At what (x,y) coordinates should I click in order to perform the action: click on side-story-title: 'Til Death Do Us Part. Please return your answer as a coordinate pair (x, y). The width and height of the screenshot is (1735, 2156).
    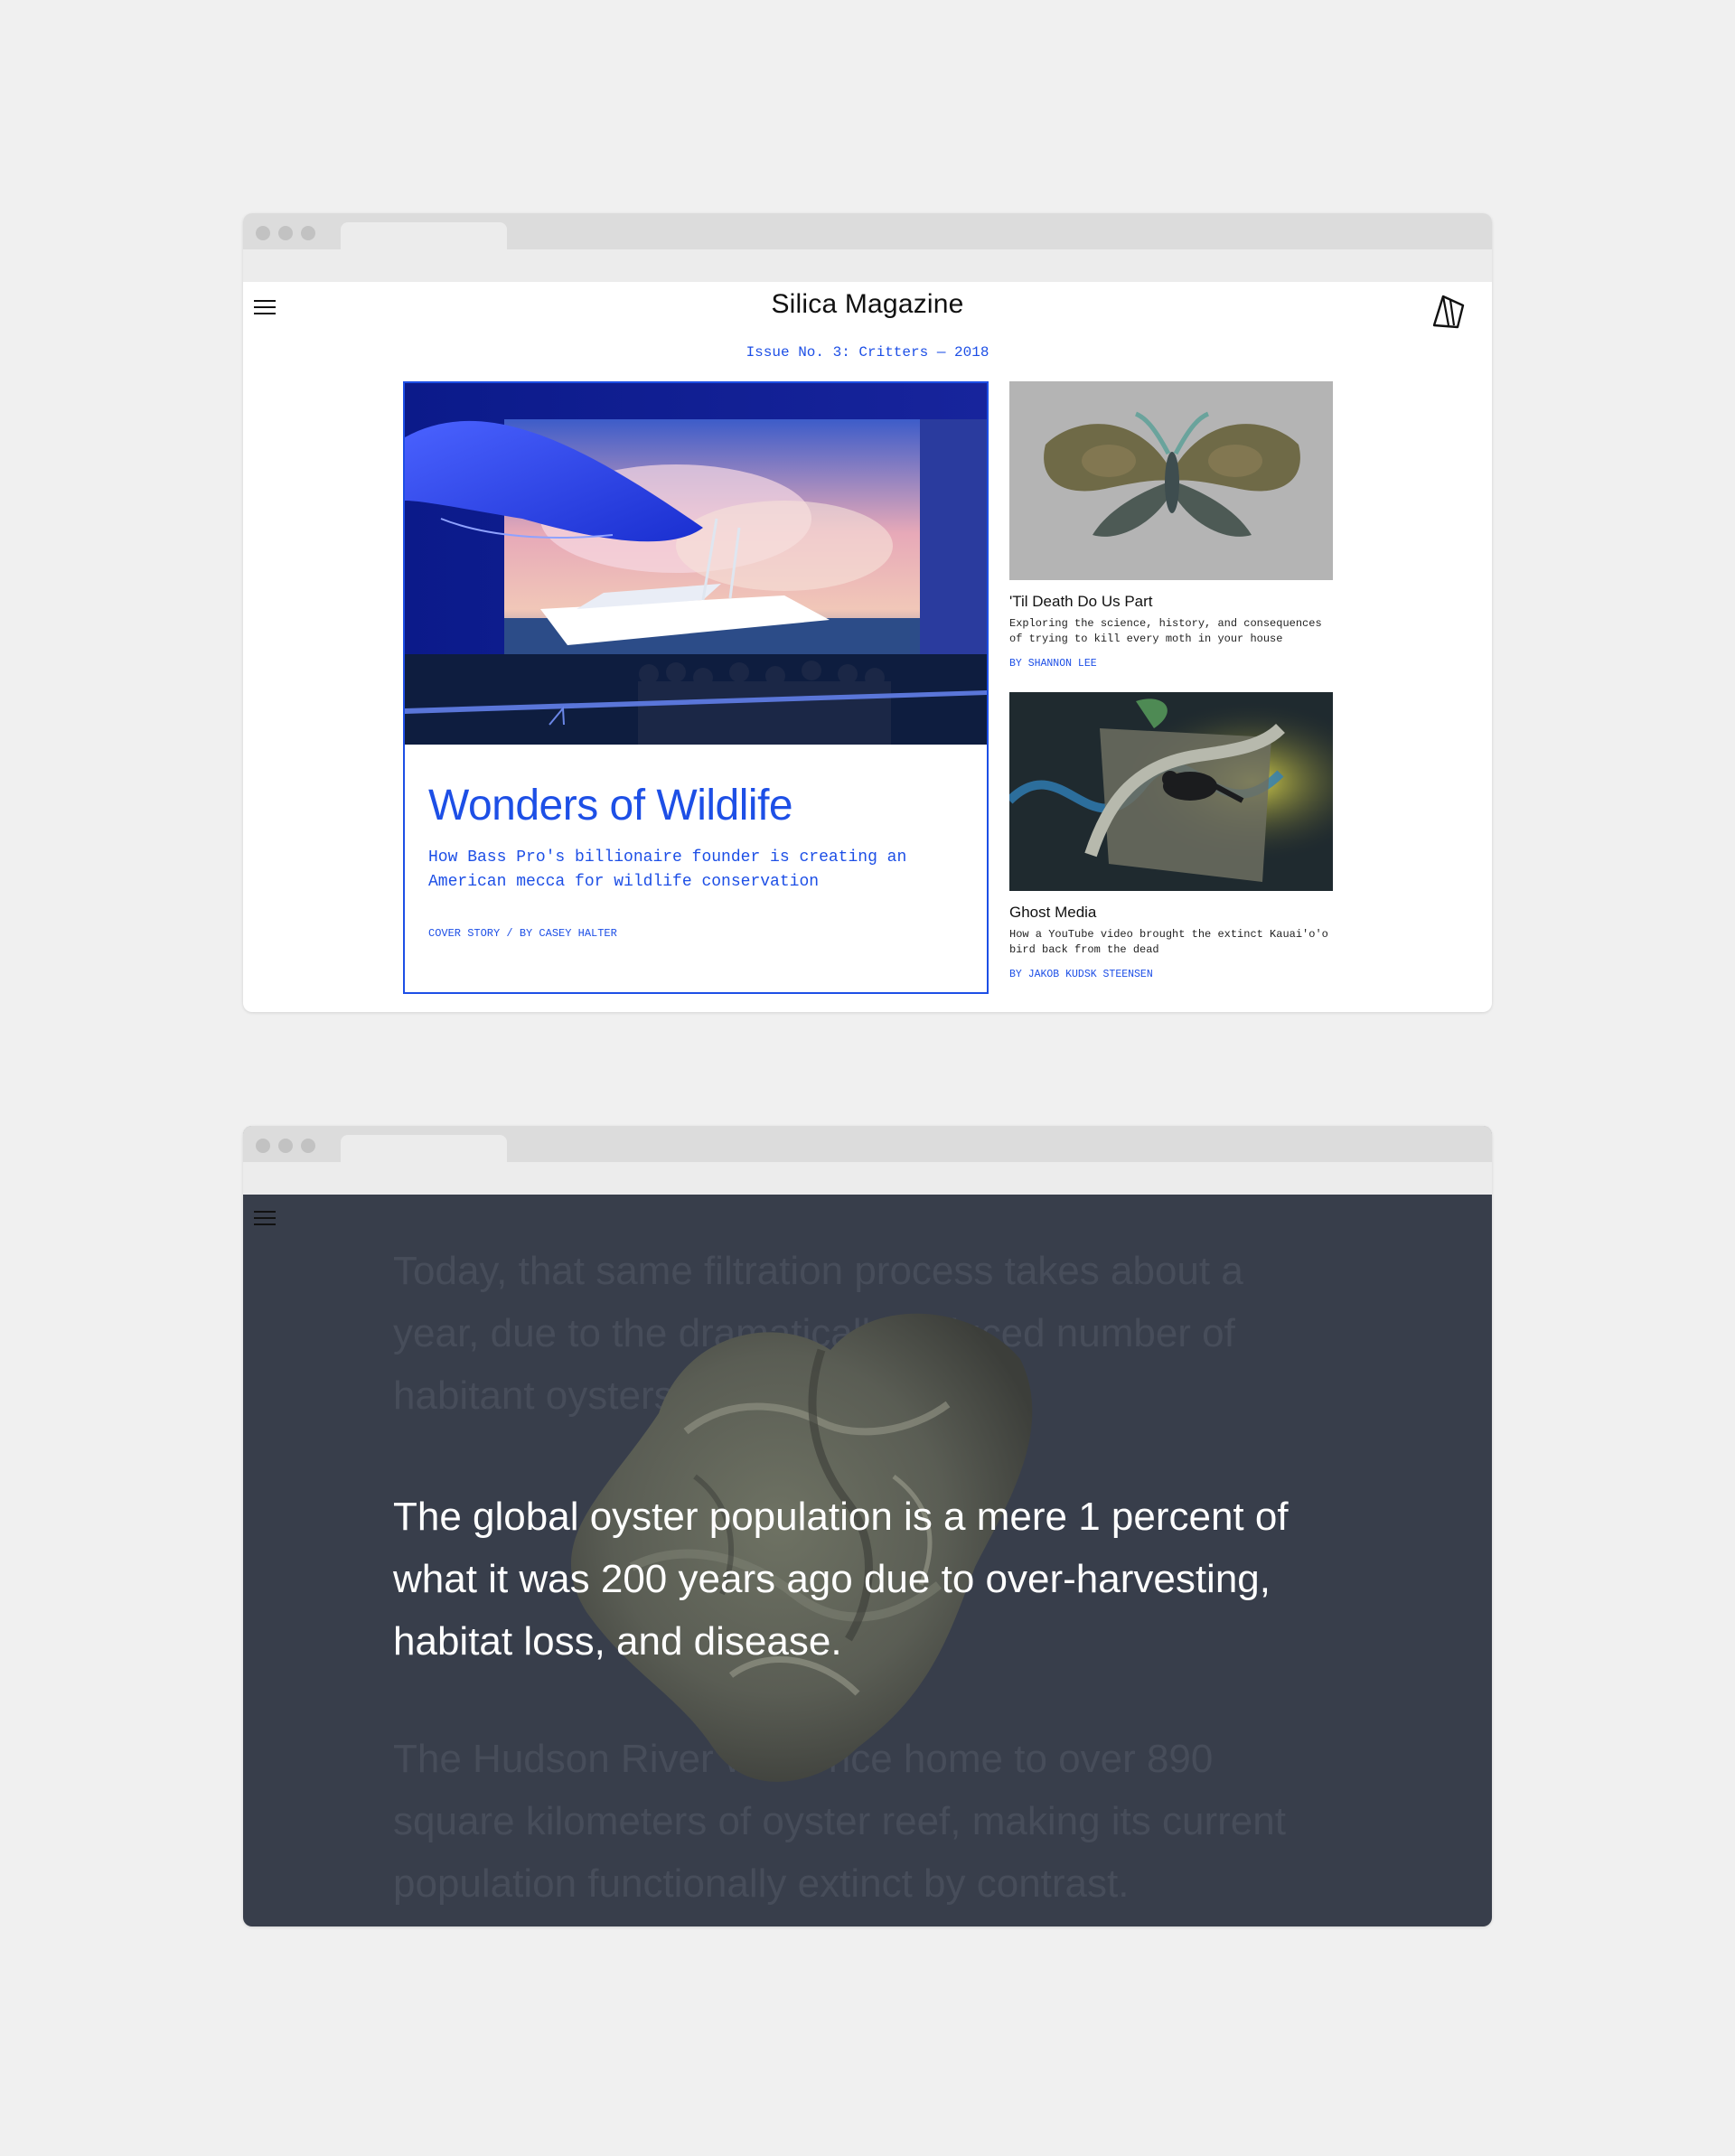
    Looking at the image, I should click on (1171, 602).